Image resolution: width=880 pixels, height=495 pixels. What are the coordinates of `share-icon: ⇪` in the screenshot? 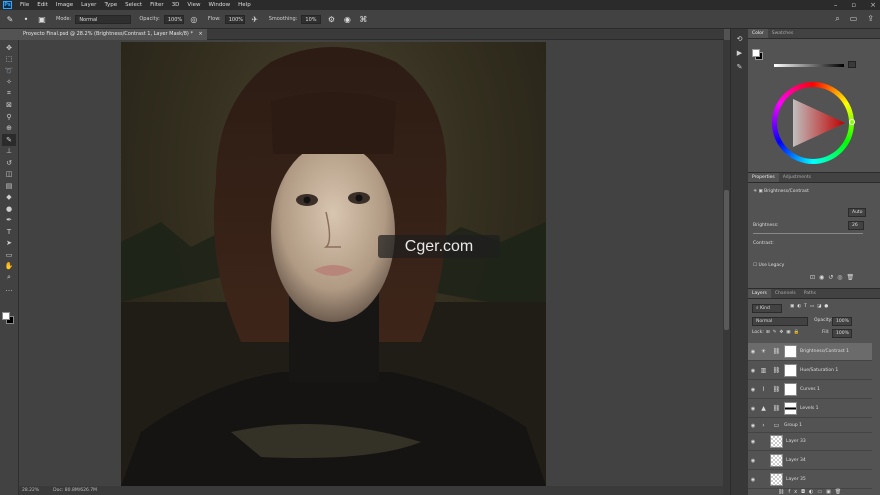 It's located at (870, 19).